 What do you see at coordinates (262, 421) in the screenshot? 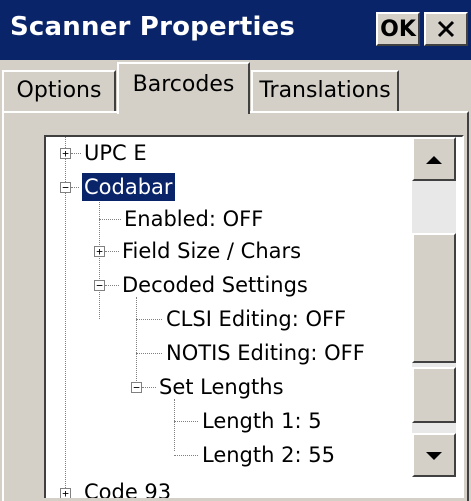
I see `tree-node-length-1: Length 1: 5` at bounding box center [262, 421].